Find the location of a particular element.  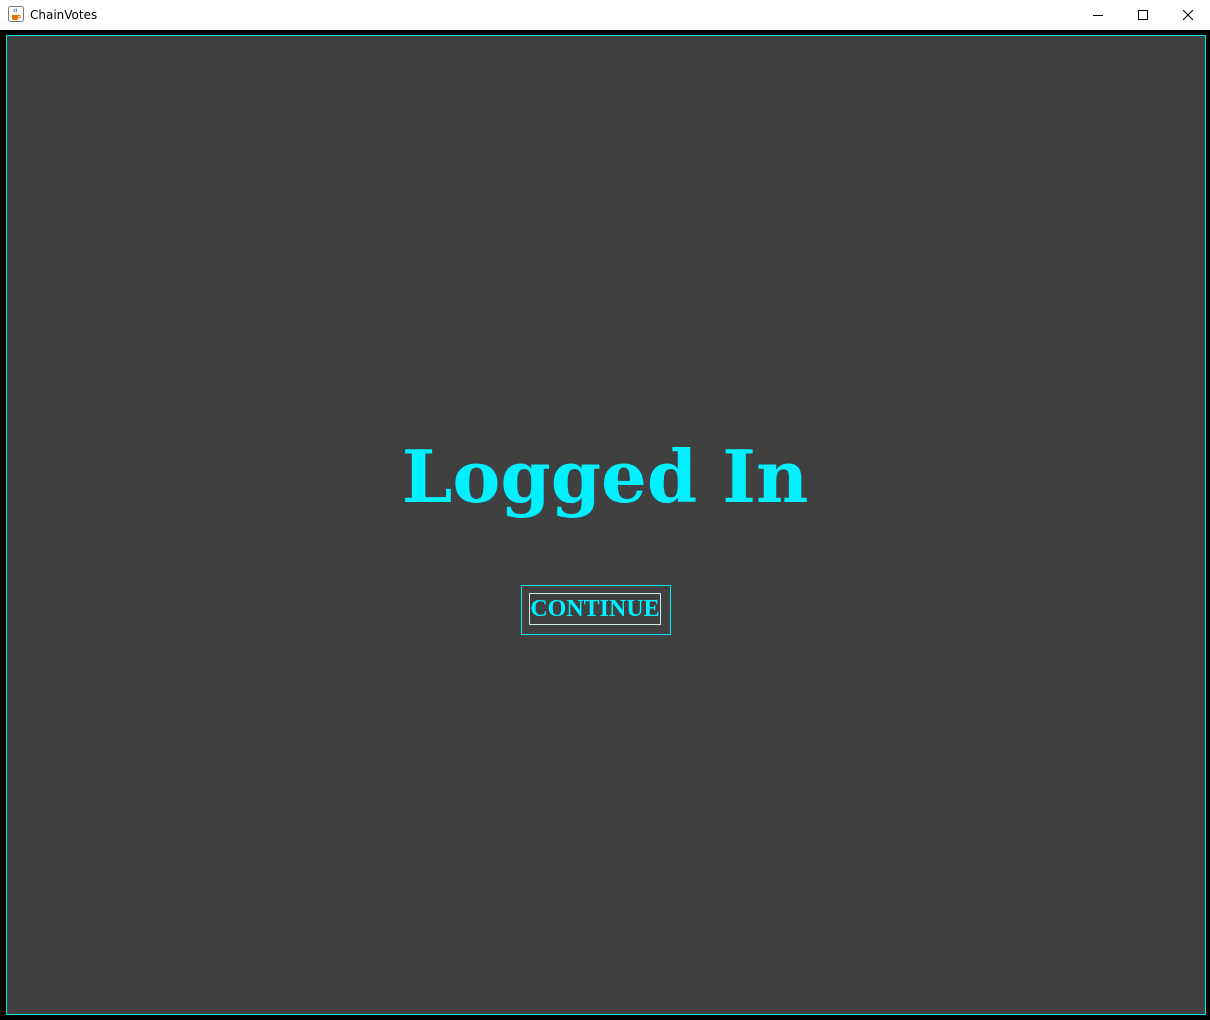

minimize-button is located at coordinates (1097, 15).